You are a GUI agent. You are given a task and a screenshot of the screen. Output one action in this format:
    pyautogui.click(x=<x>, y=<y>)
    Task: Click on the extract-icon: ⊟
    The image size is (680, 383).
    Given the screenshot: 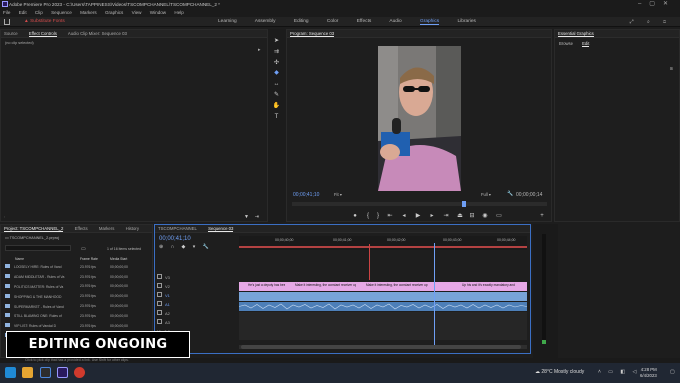 What is the action you would take?
    pyautogui.click(x=472, y=216)
    